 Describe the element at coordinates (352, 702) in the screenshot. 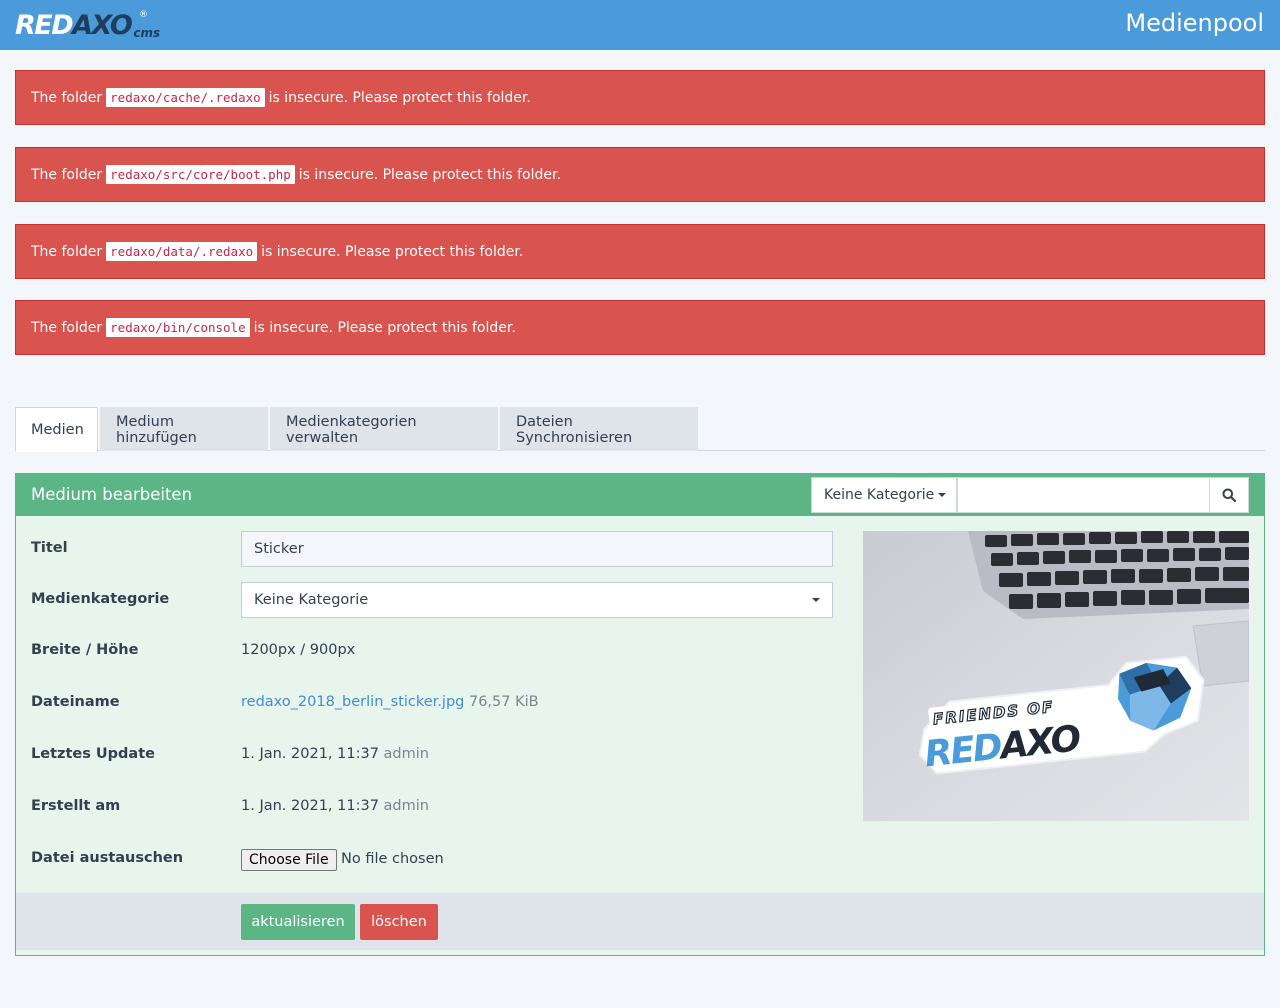

I see `filename-link: redaxo_2018_berlin_sticker.jpg` at that location.